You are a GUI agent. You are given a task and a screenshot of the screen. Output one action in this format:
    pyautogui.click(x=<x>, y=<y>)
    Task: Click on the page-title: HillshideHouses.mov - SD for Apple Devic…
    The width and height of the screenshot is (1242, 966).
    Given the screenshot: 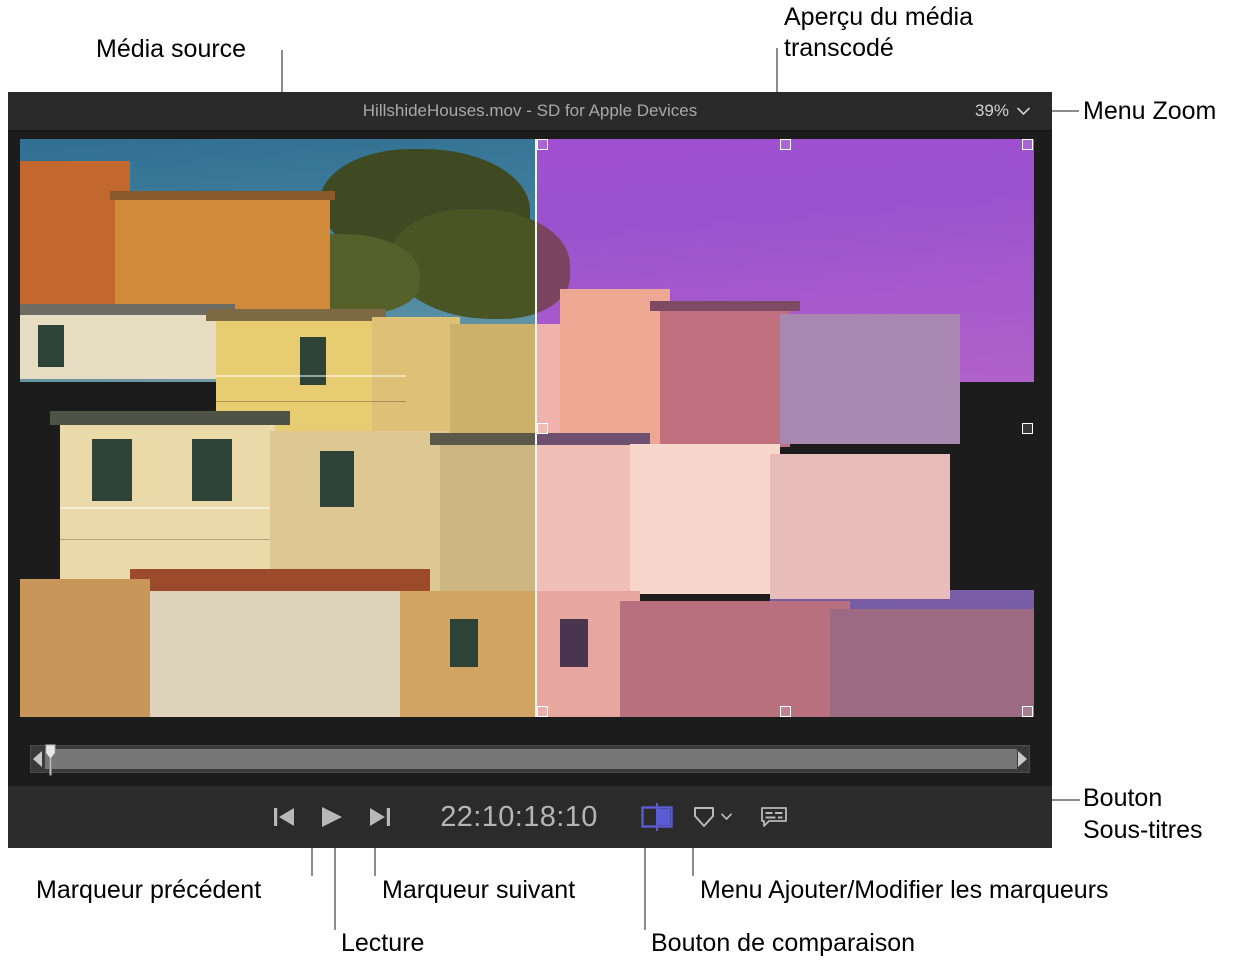 What is the action you would take?
    pyautogui.click(x=530, y=110)
    